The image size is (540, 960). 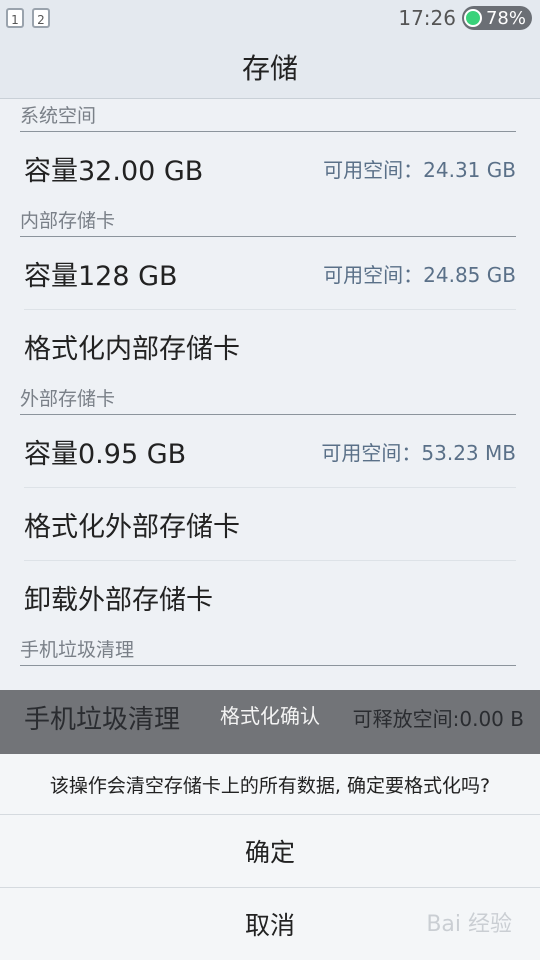 I want to click on section-header-external: 外部存储卡, so click(x=268, y=398).